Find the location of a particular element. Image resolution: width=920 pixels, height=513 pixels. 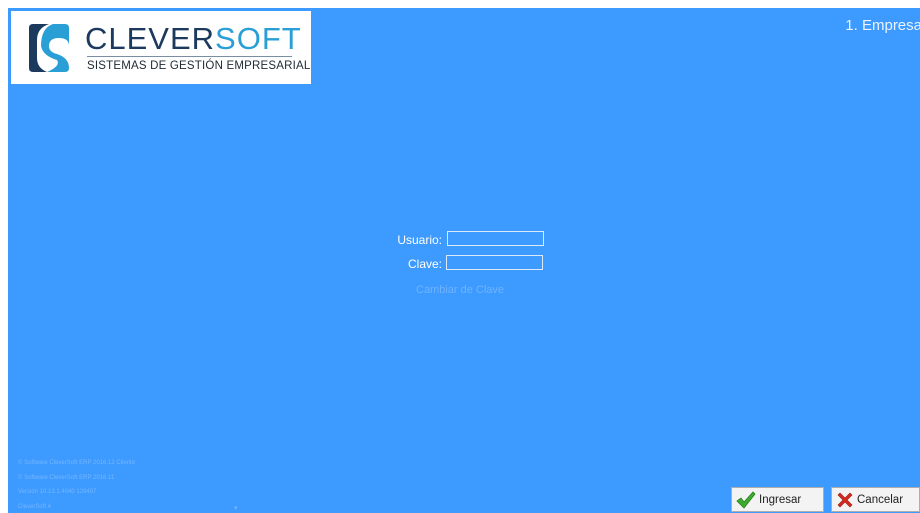

change-password-link: Cambiar de Clave is located at coordinates (460, 290).